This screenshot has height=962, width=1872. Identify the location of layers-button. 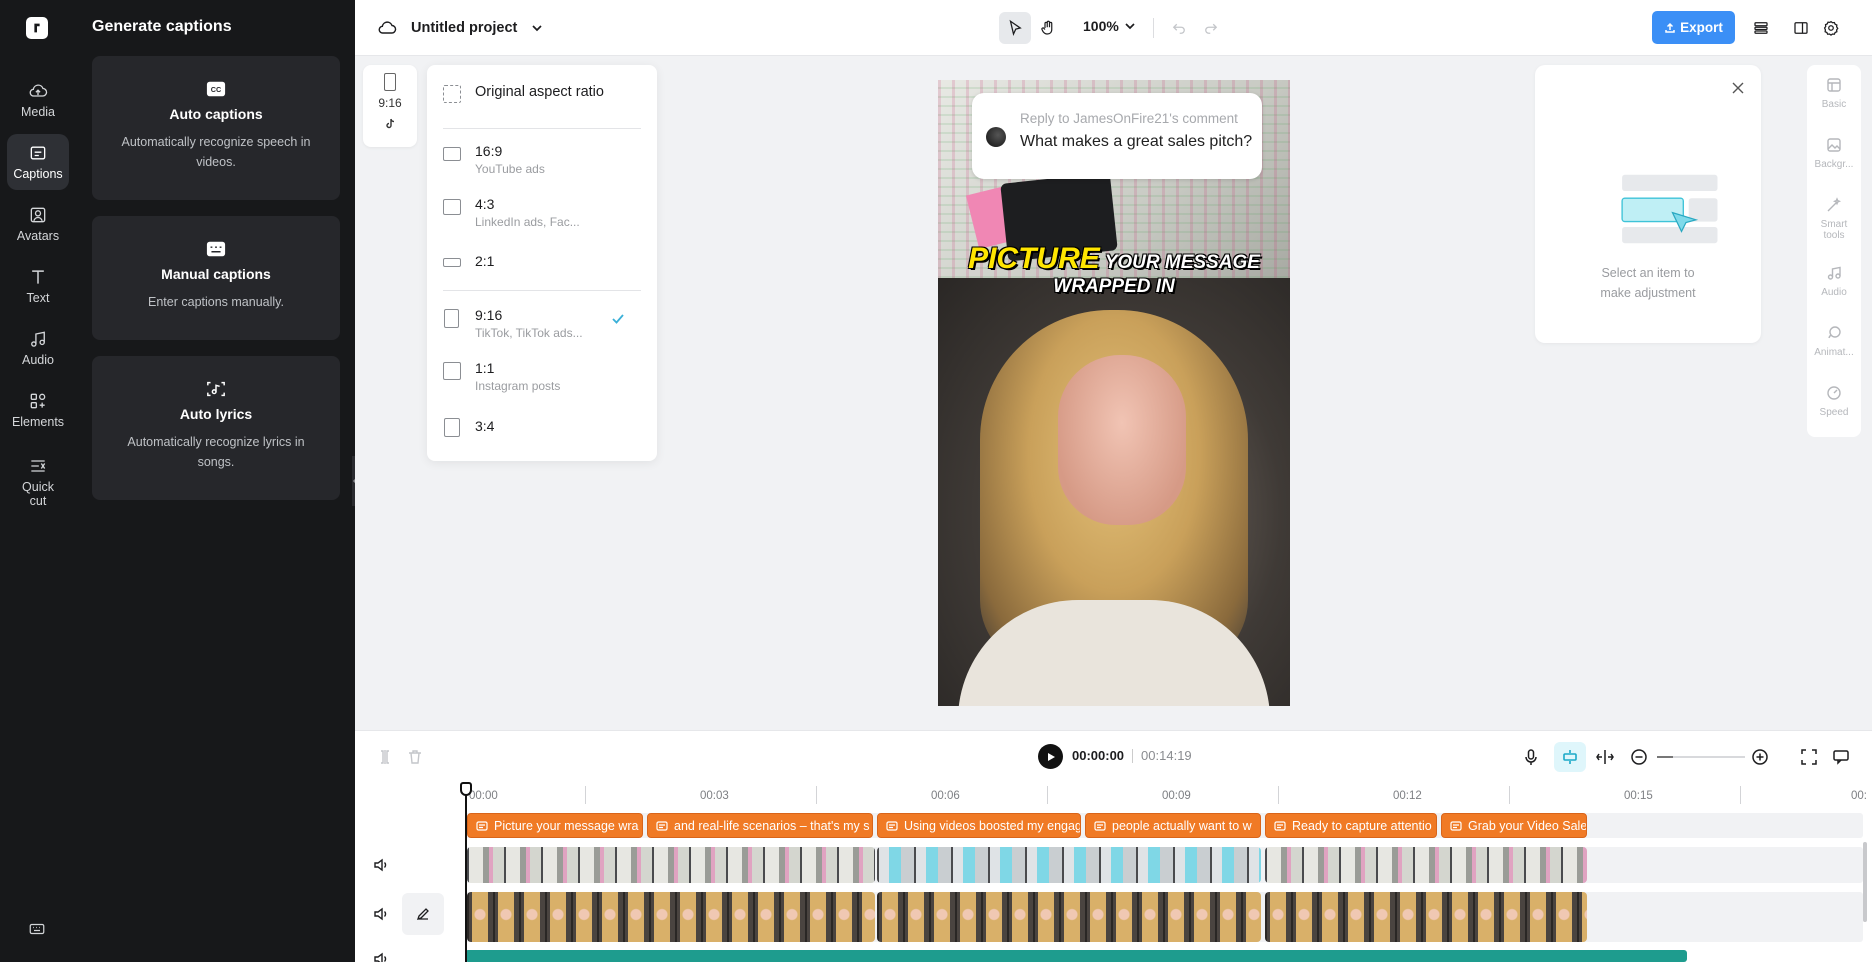
(1761, 28).